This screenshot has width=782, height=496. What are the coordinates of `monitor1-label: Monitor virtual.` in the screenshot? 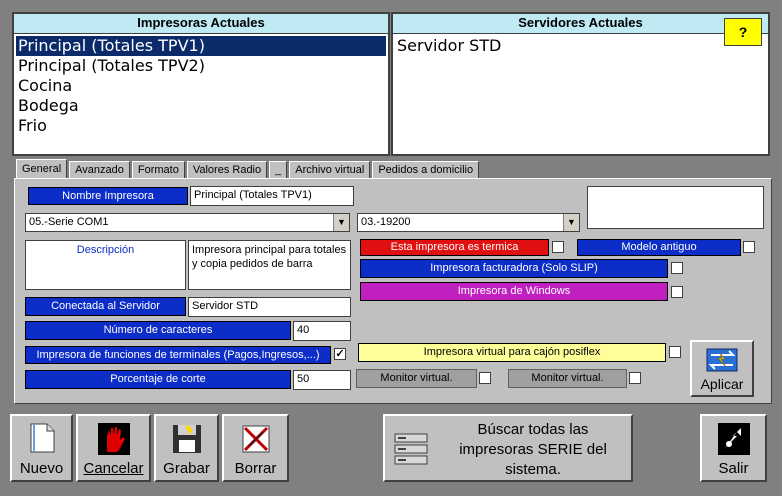 It's located at (416, 378).